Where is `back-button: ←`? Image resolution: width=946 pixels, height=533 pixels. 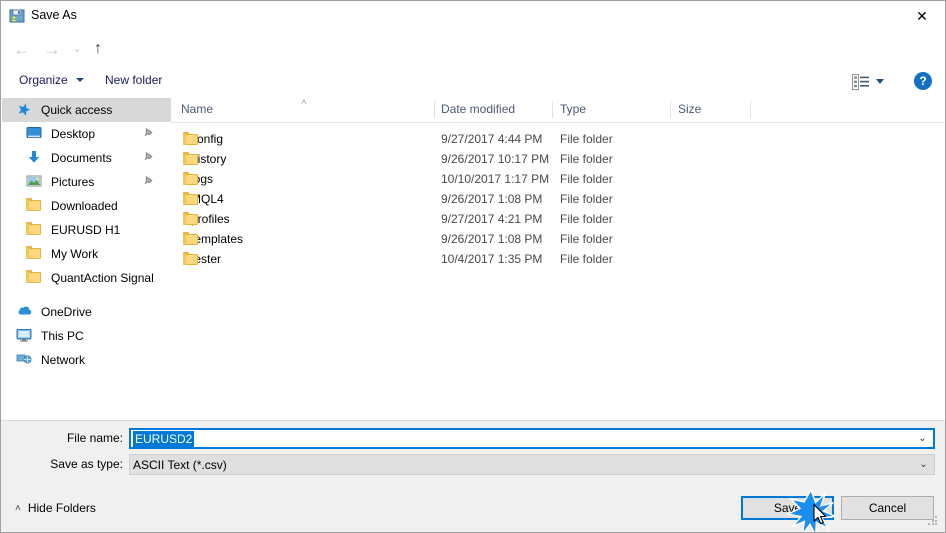
back-button: ← is located at coordinates (22, 49).